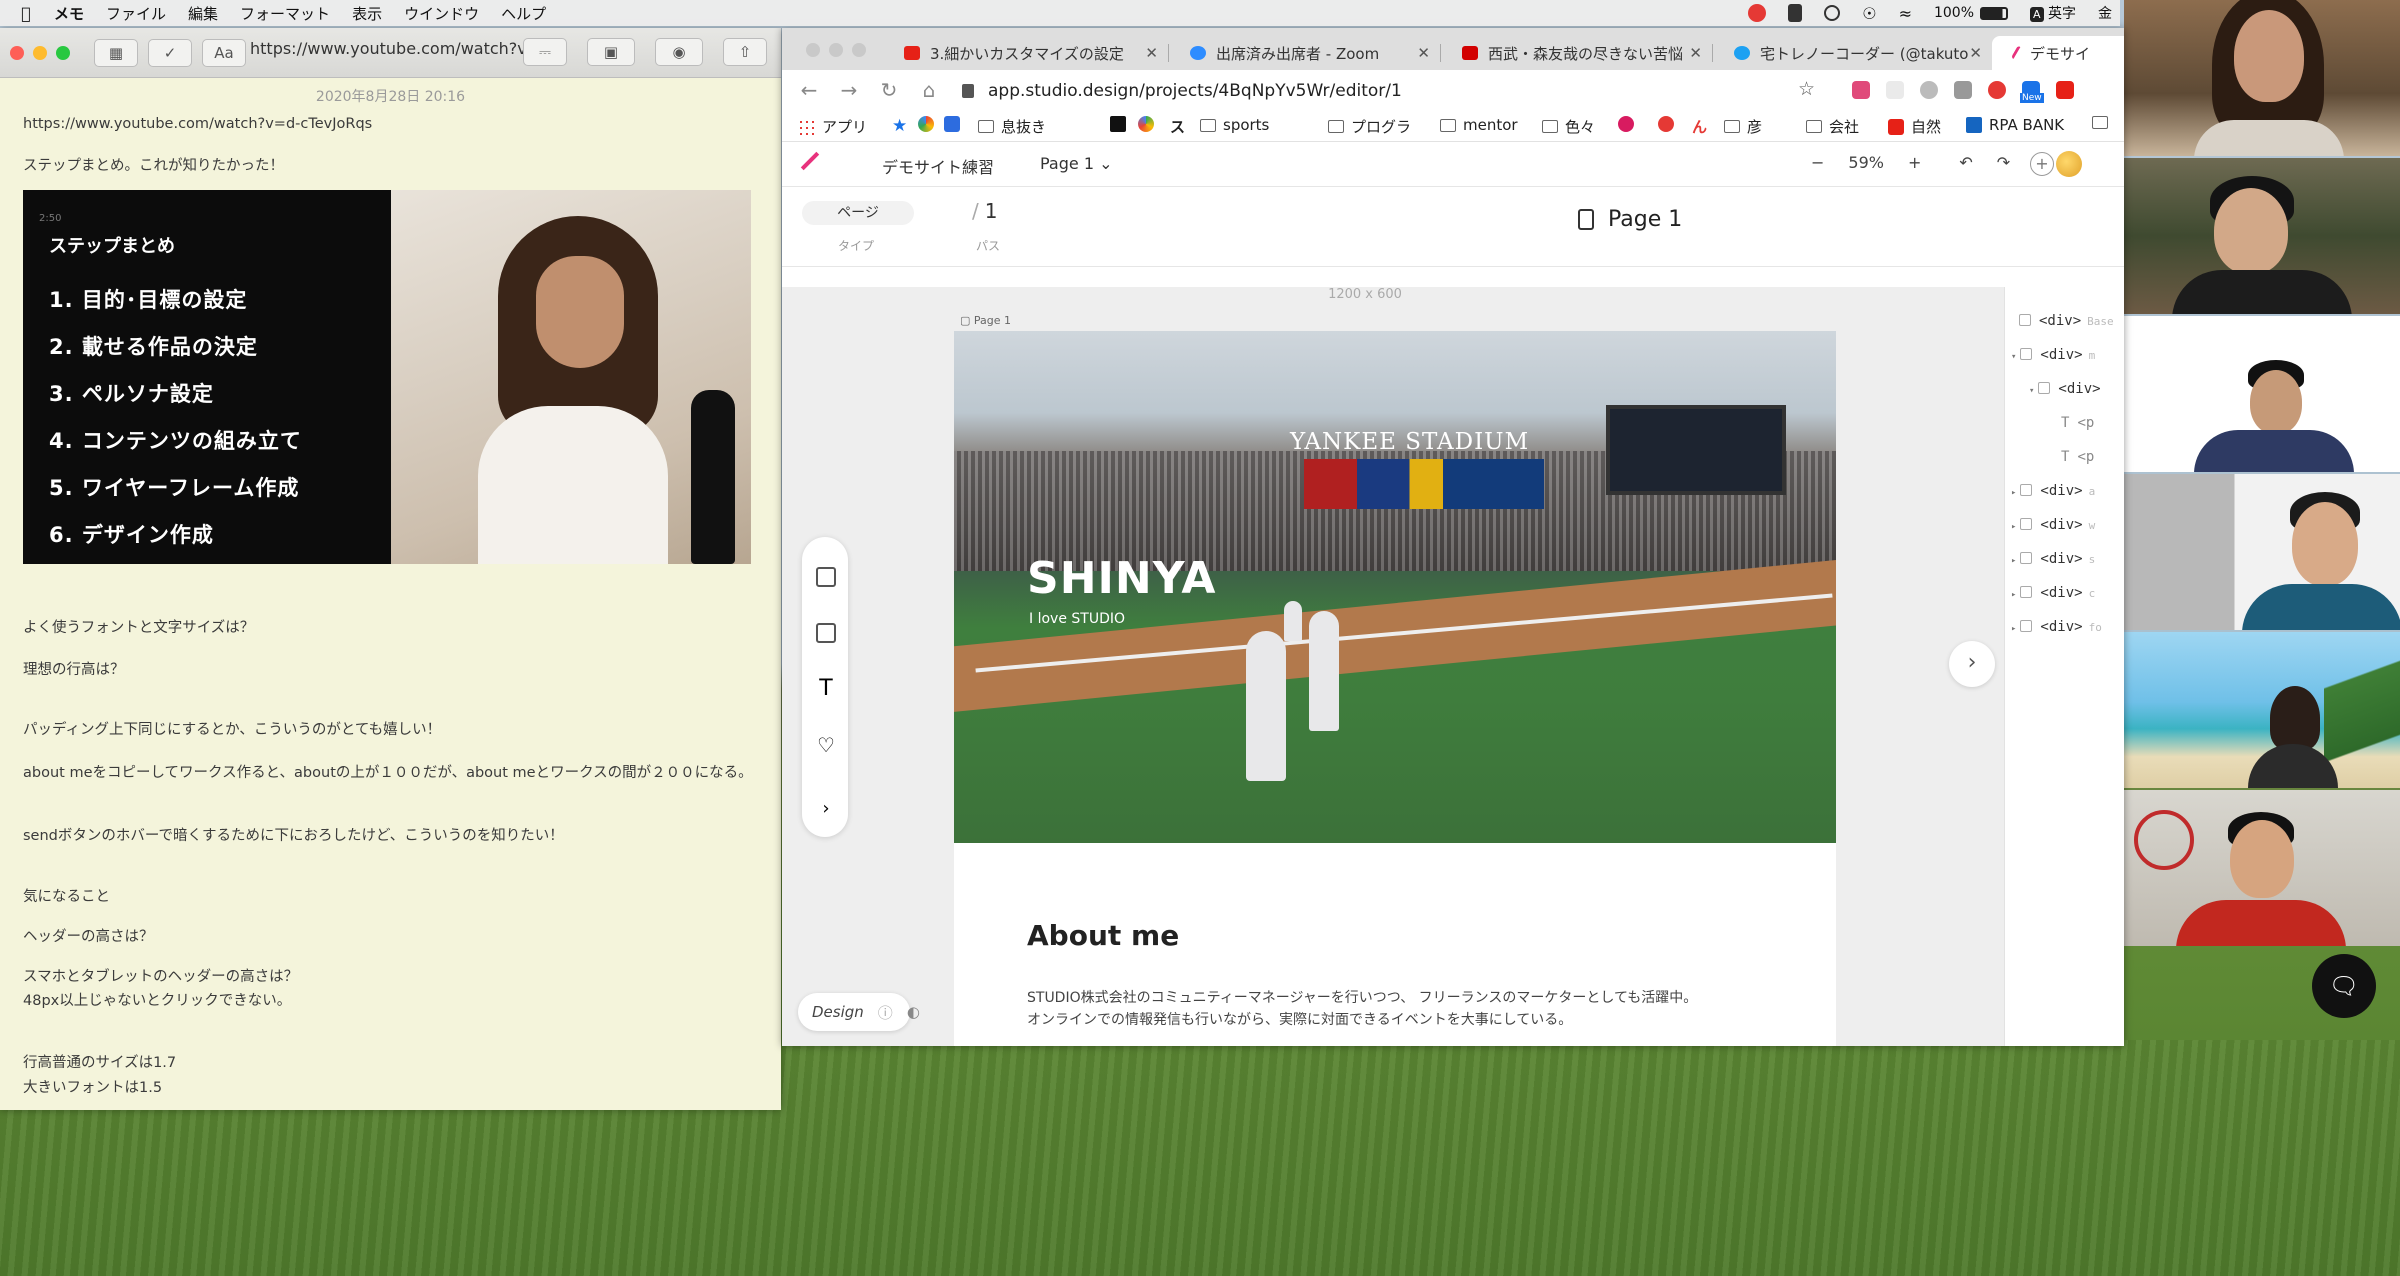 This screenshot has width=2400, height=1276. Describe the element at coordinates (2042, 164) in the screenshot. I see `add-collaborator-icon: +` at that location.